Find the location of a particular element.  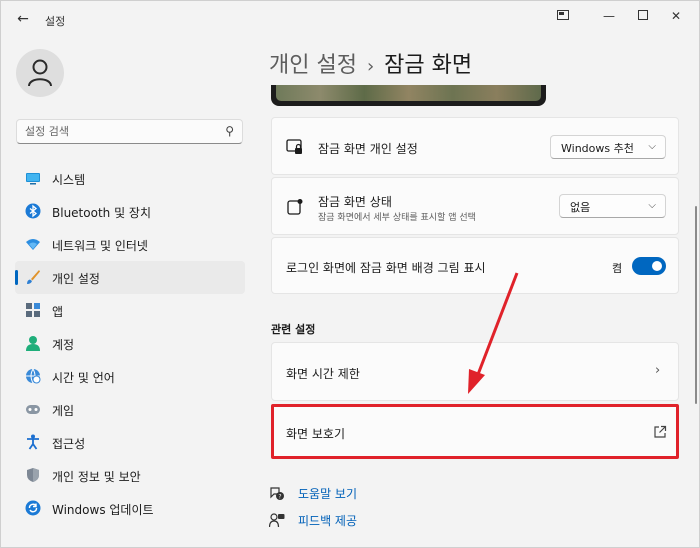

annotation-arrow is located at coordinates (493, 333).